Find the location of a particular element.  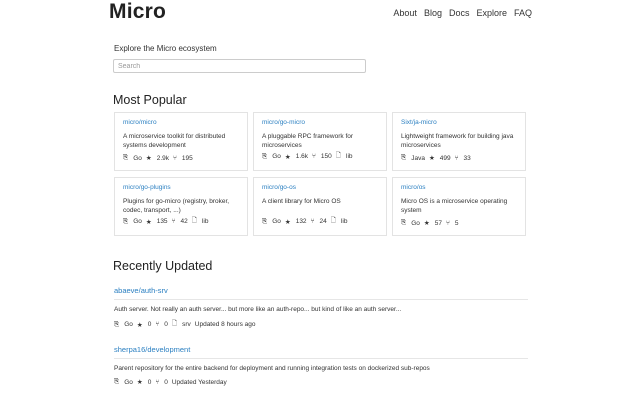

star-count: 0 is located at coordinates (149, 382).